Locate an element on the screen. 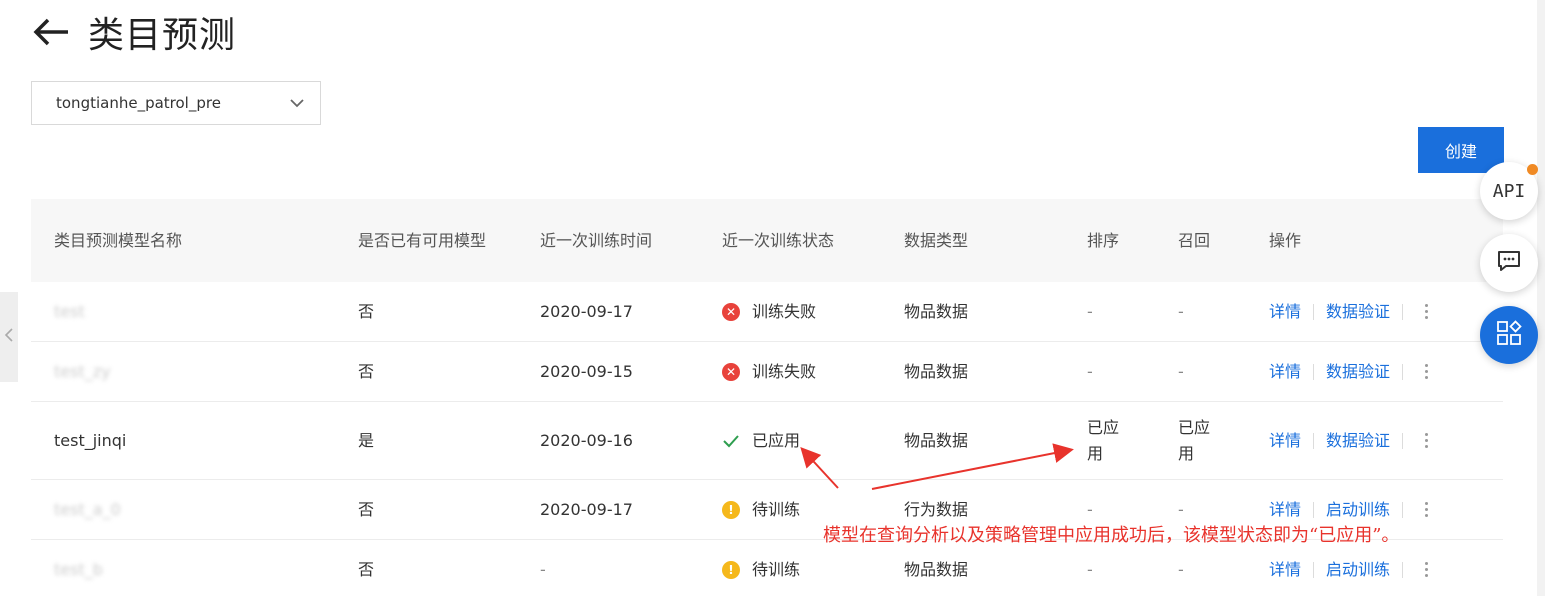 This screenshot has height=599, width=1545. row-actions: 详情 启动训练 is located at coordinates (1384, 569).